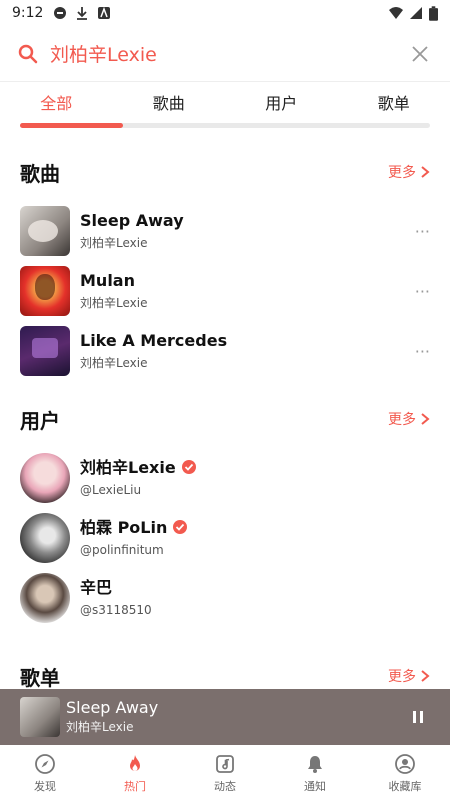 The width and height of the screenshot is (450, 800). I want to click on nav-library: 收藏库, so click(405, 773).